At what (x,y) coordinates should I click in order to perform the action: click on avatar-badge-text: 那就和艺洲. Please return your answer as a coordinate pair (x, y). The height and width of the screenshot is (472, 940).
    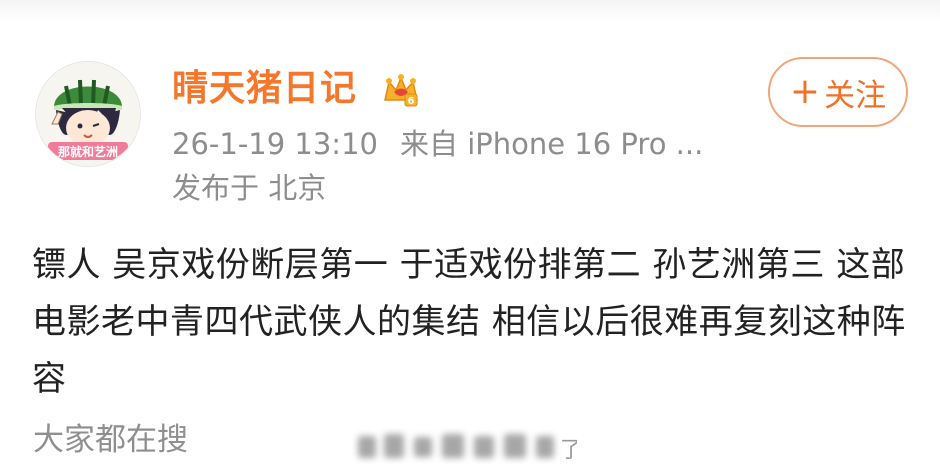
    Looking at the image, I should click on (88, 151).